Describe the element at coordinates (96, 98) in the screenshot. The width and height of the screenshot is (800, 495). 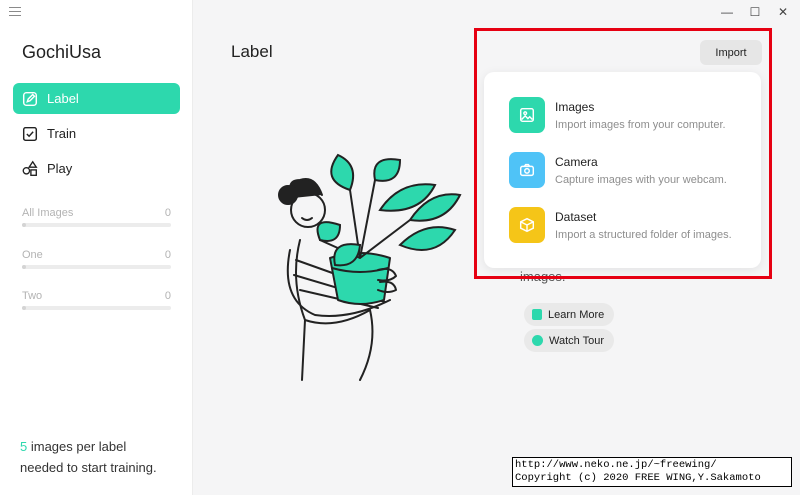
I see `nav-item-label: Label` at that location.